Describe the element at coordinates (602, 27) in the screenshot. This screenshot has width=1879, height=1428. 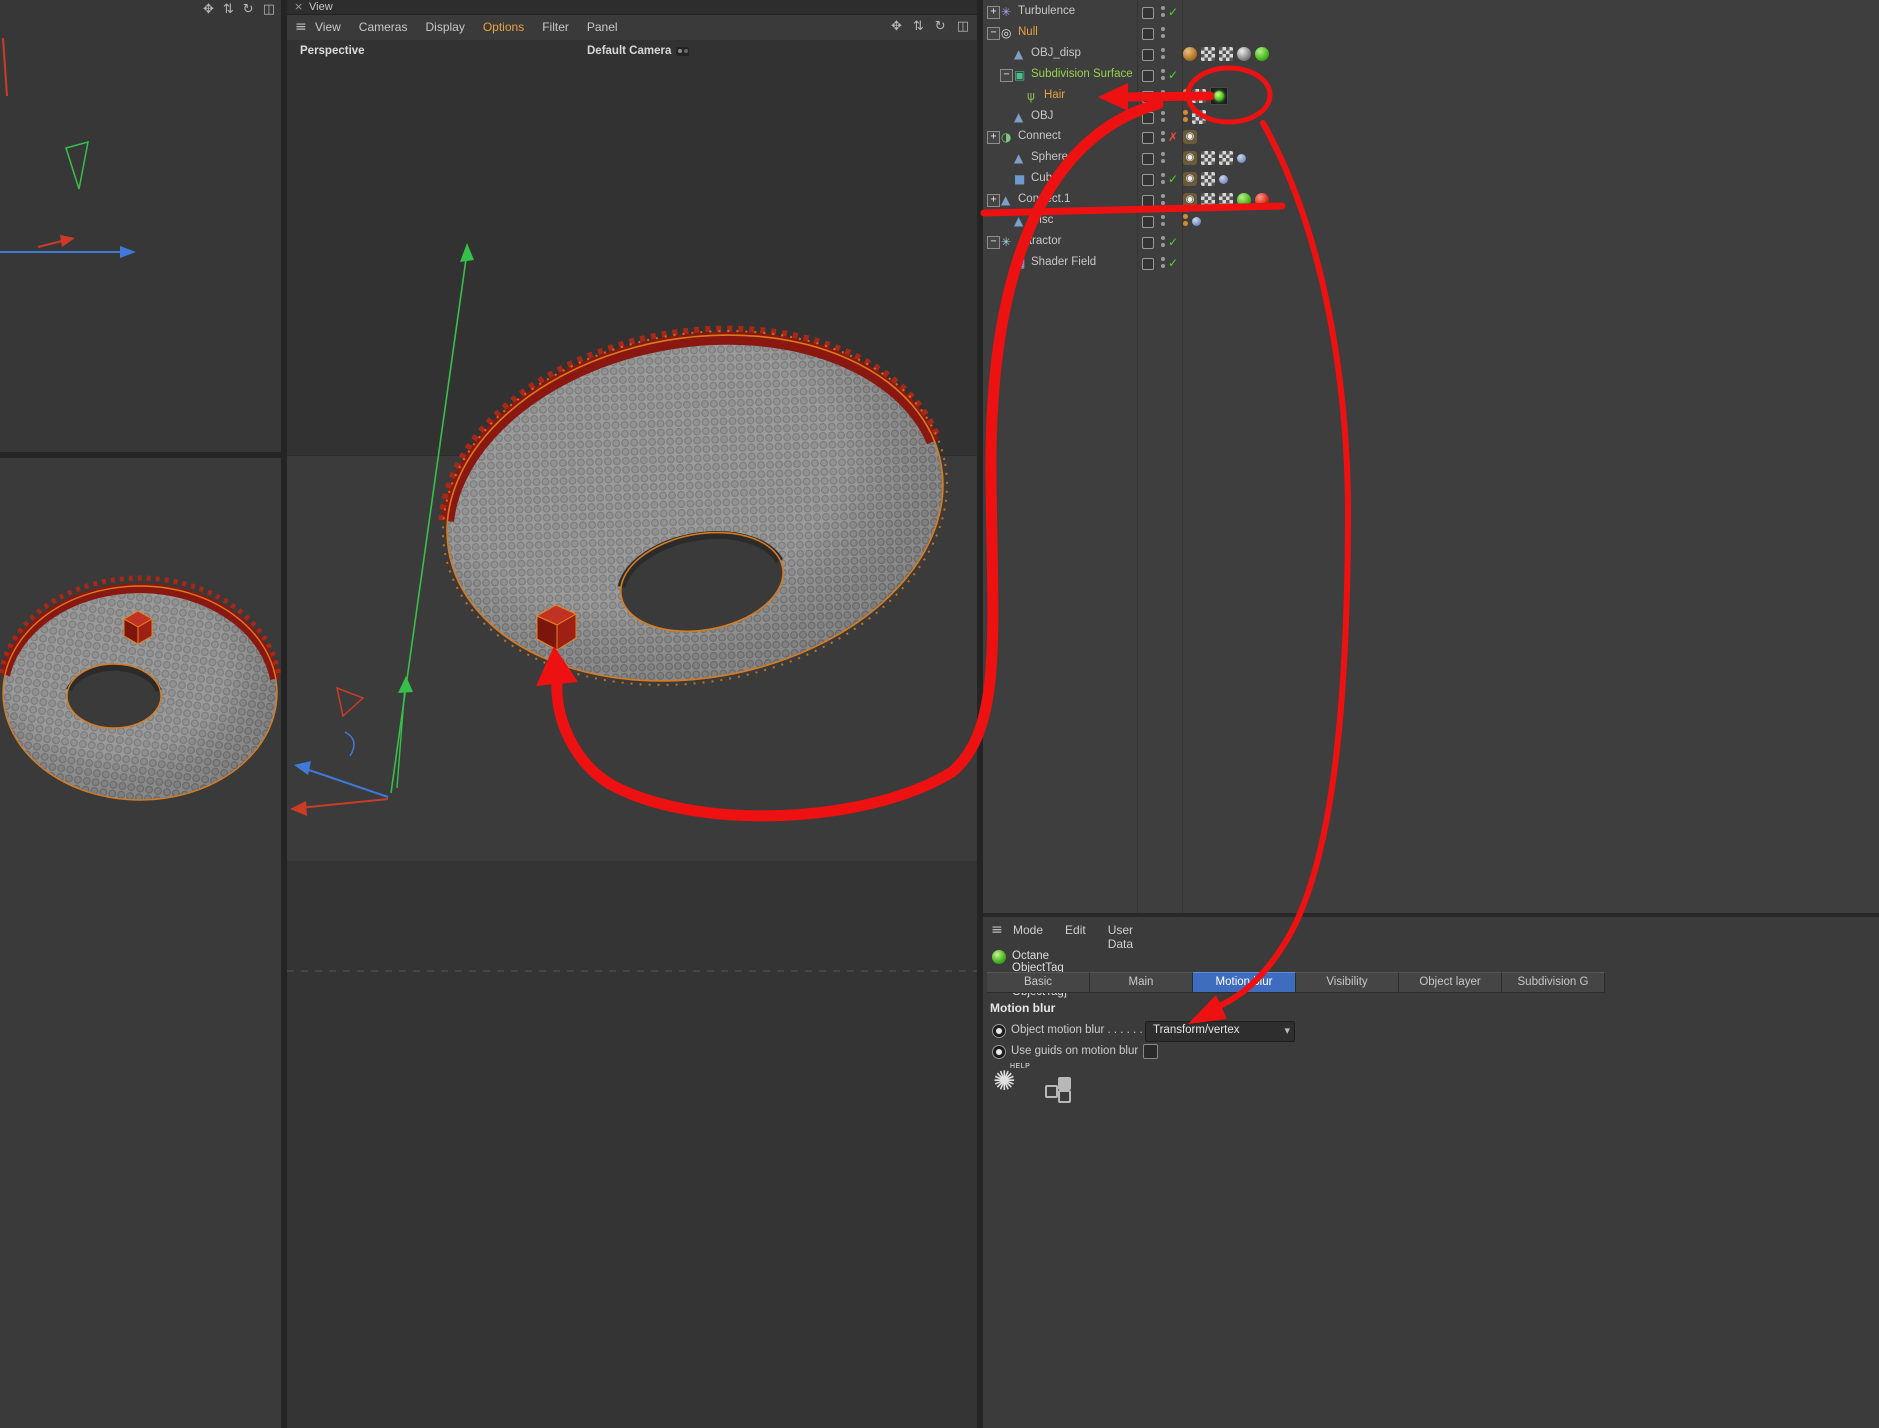
I see `menu-panel: Panel` at that location.